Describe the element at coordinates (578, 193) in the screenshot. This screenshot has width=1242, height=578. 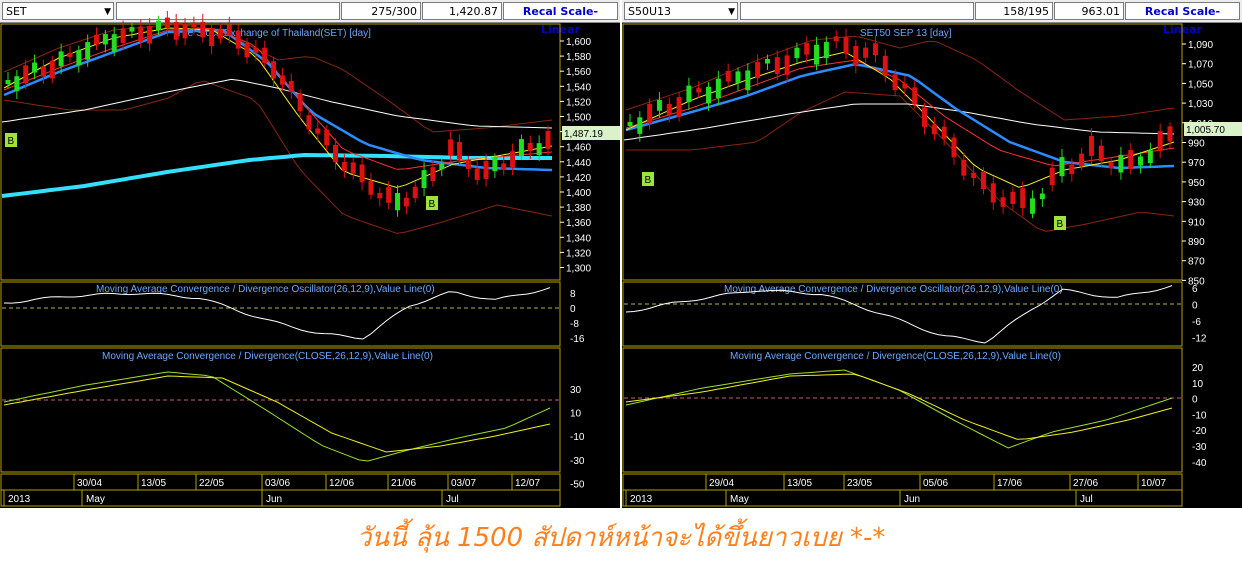
I see `price-tick-label: 1,400` at that location.